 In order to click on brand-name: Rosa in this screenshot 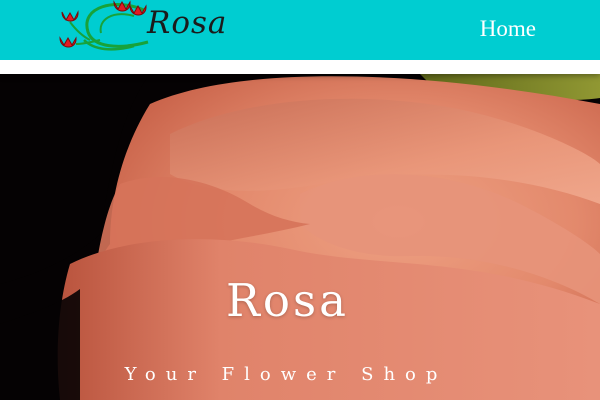, I will do `click(187, 23)`.